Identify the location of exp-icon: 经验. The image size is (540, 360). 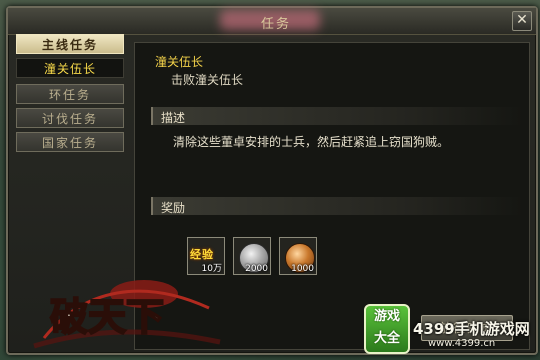
(202, 254).